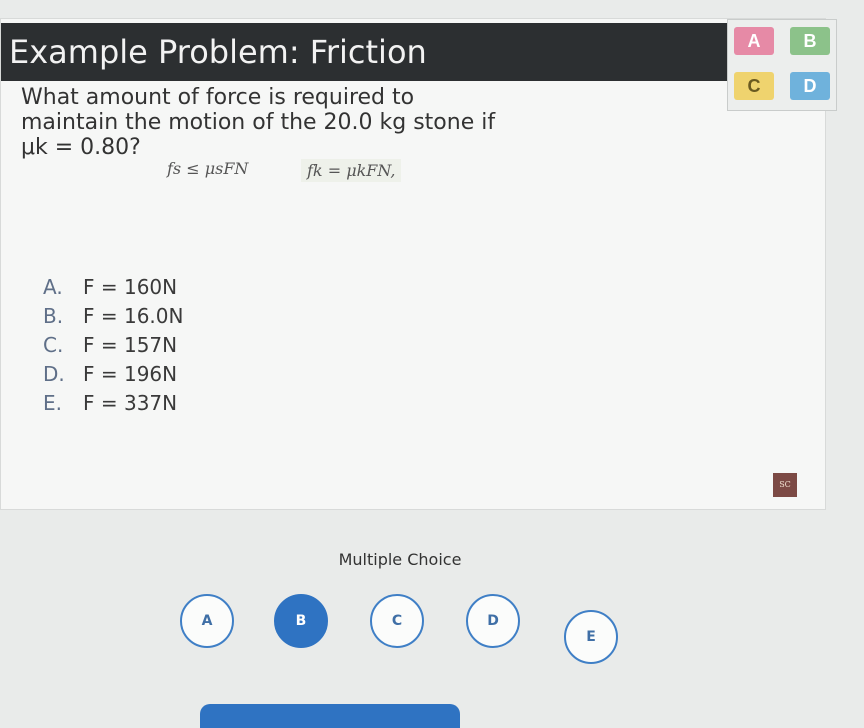  Describe the element at coordinates (130, 374) in the screenshot. I see `option-text: F = 196N` at that location.